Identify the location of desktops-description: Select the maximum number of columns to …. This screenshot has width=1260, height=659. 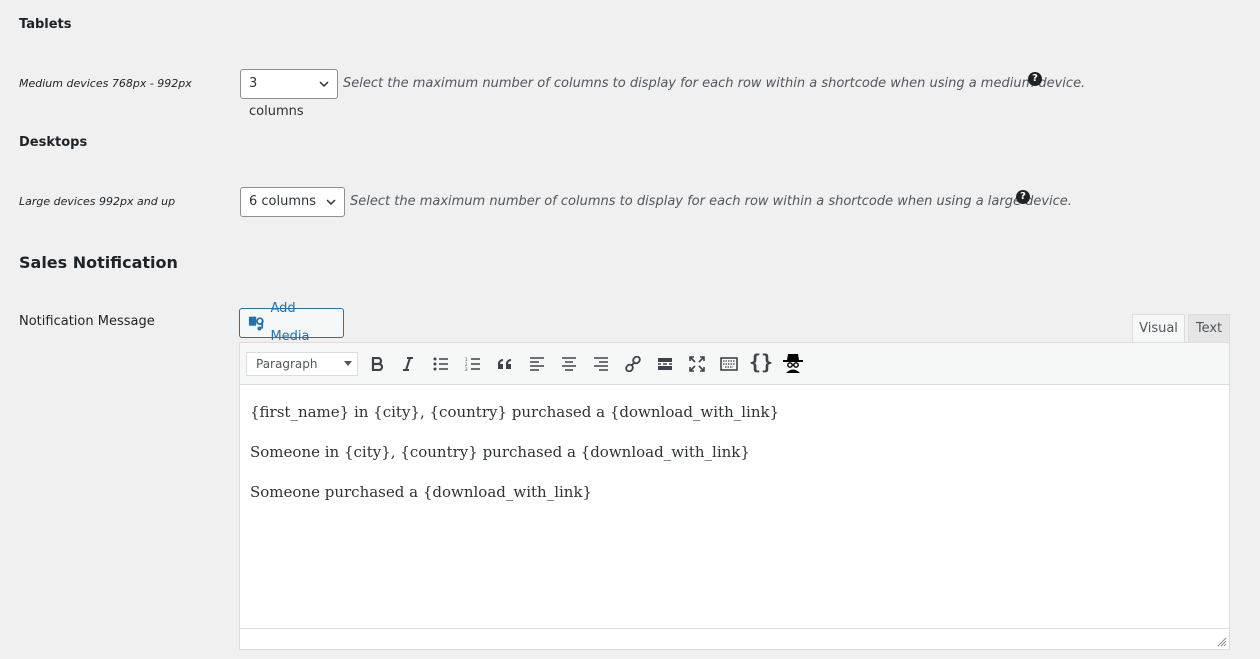
(711, 201).